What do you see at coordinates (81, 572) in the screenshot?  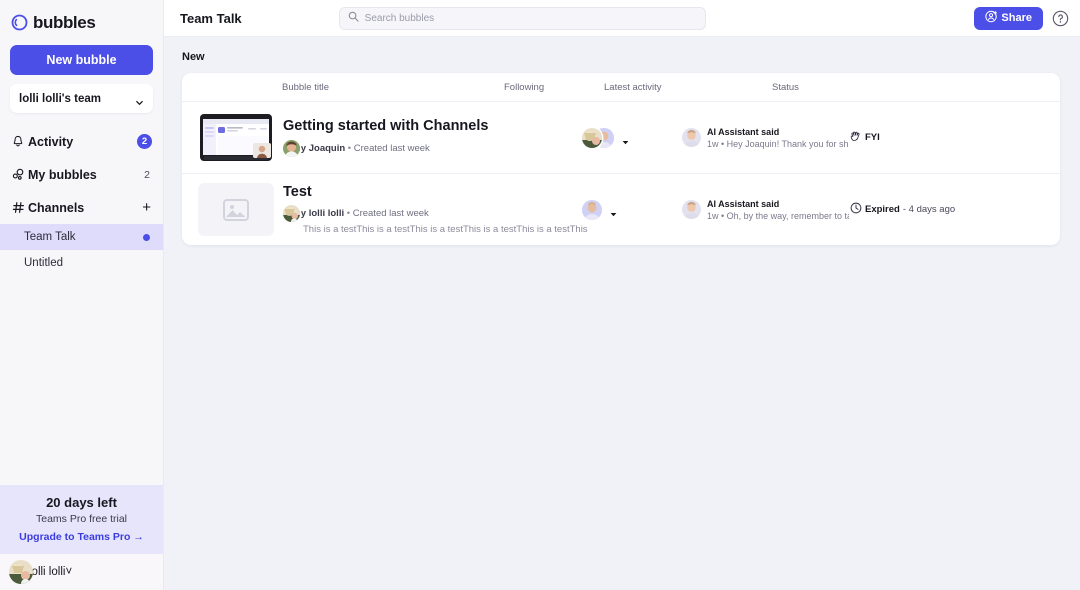 I see `user-menu: lolli lolli ˅` at bounding box center [81, 572].